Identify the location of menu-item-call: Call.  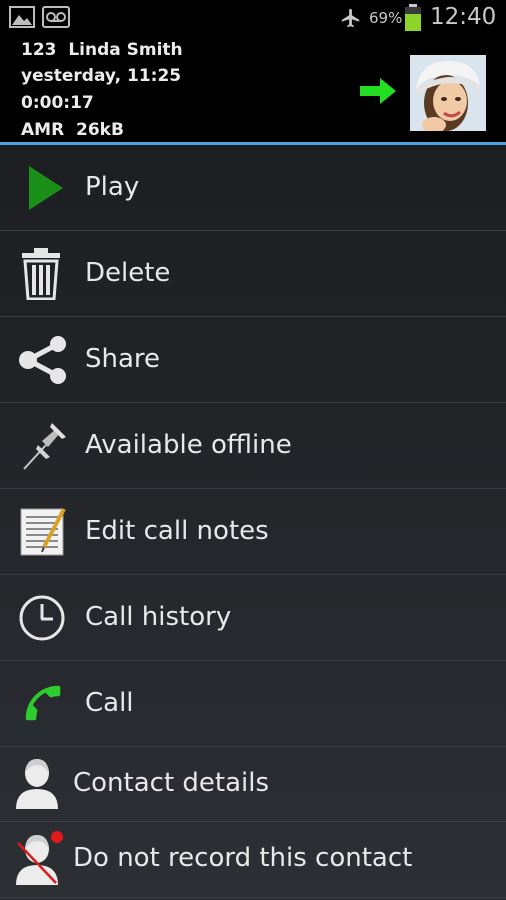
(253, 704).